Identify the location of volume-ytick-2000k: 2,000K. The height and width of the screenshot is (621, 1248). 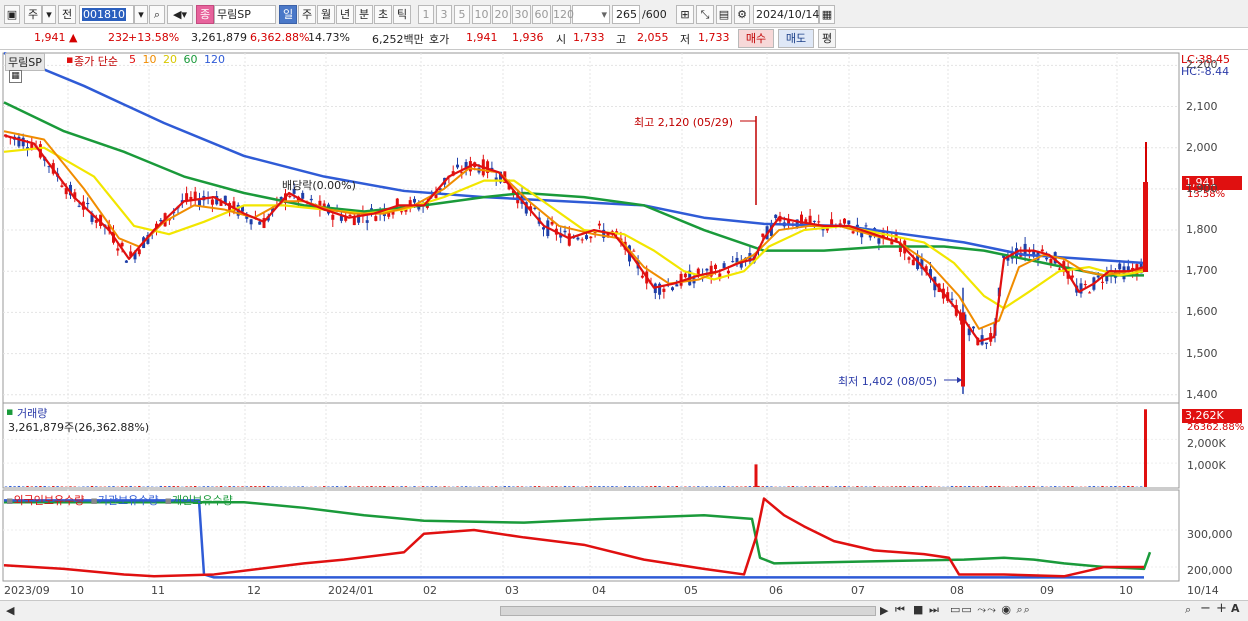
(1206, 443).